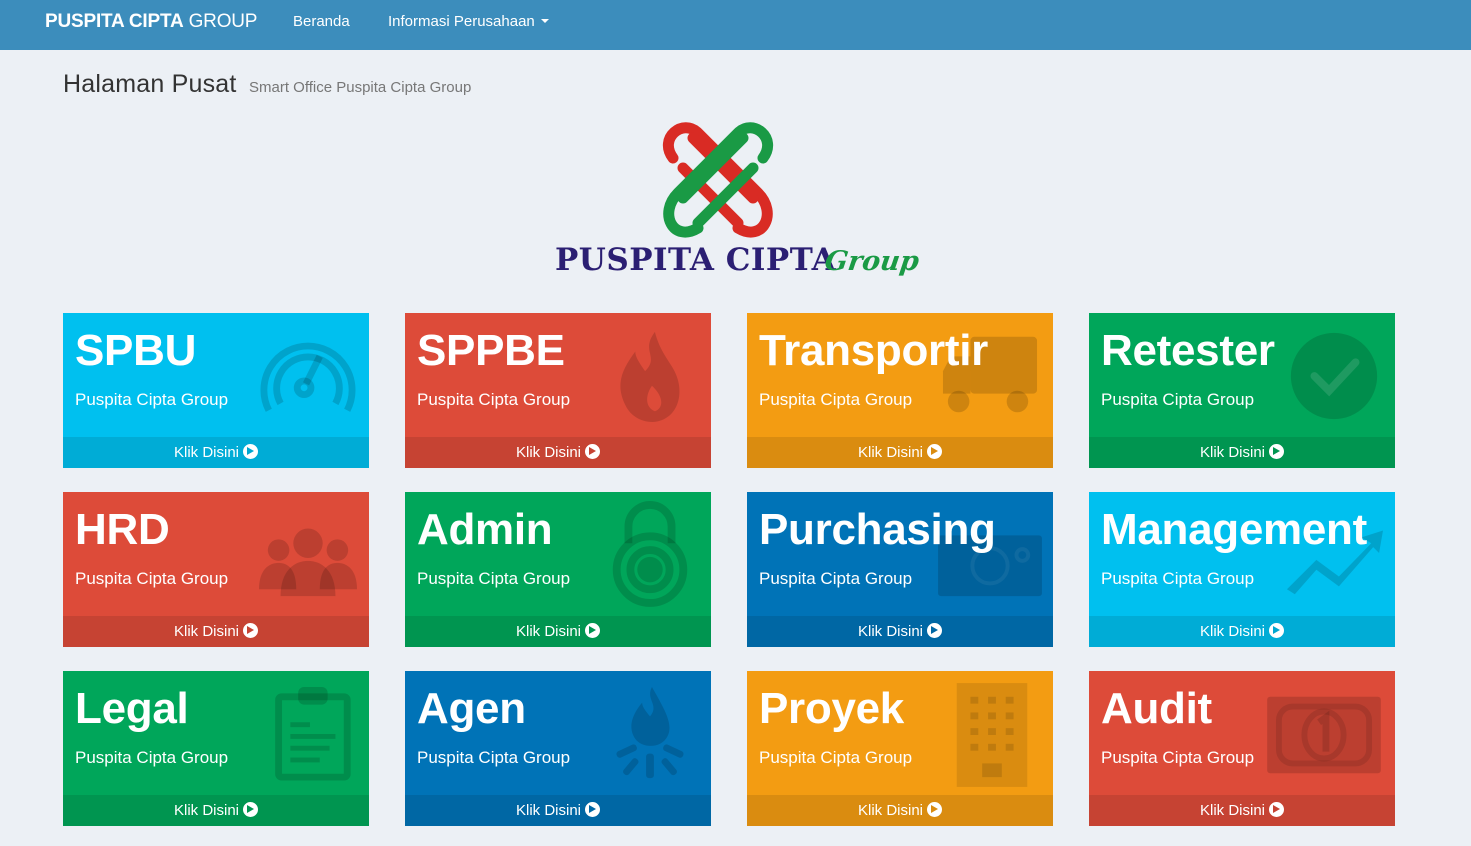 The height and width of the screenshot is (846, 1471). What do you see at coordinates (491, 350) in the screenshot?
I see `tile-title: SPPBE` at bounding box center [491, 350].